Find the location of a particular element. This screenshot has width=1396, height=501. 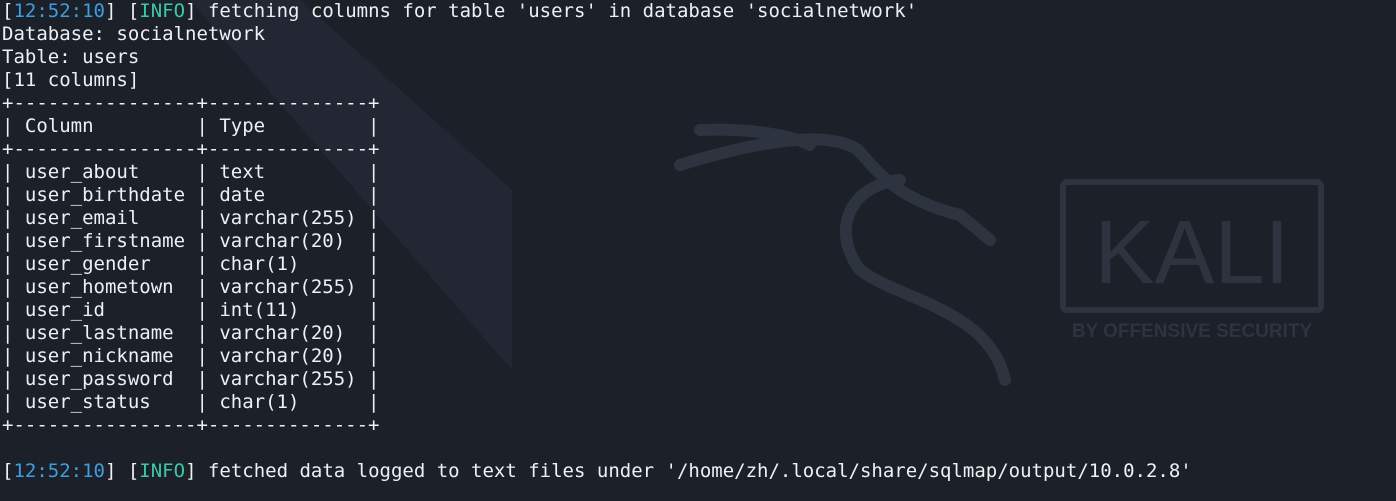

table-row: | user_lastname | varchar(20) | is located at coordinates (191, 333).